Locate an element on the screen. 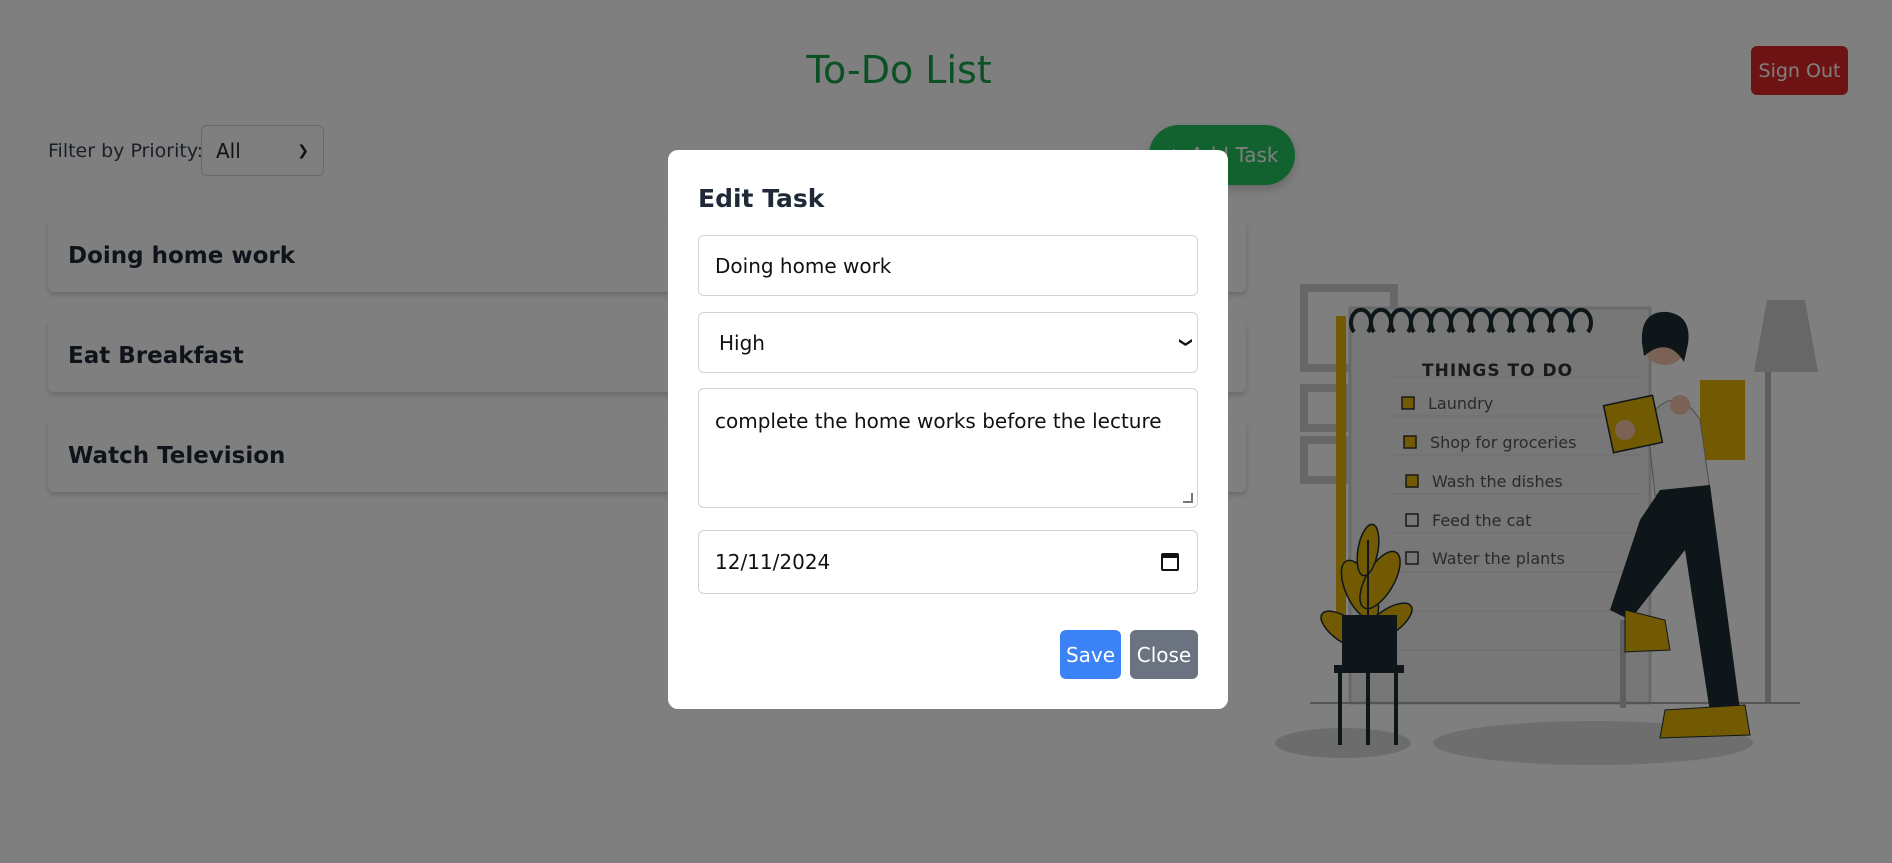  task-name-value: Doing home work is located at coordinates (803, 265).